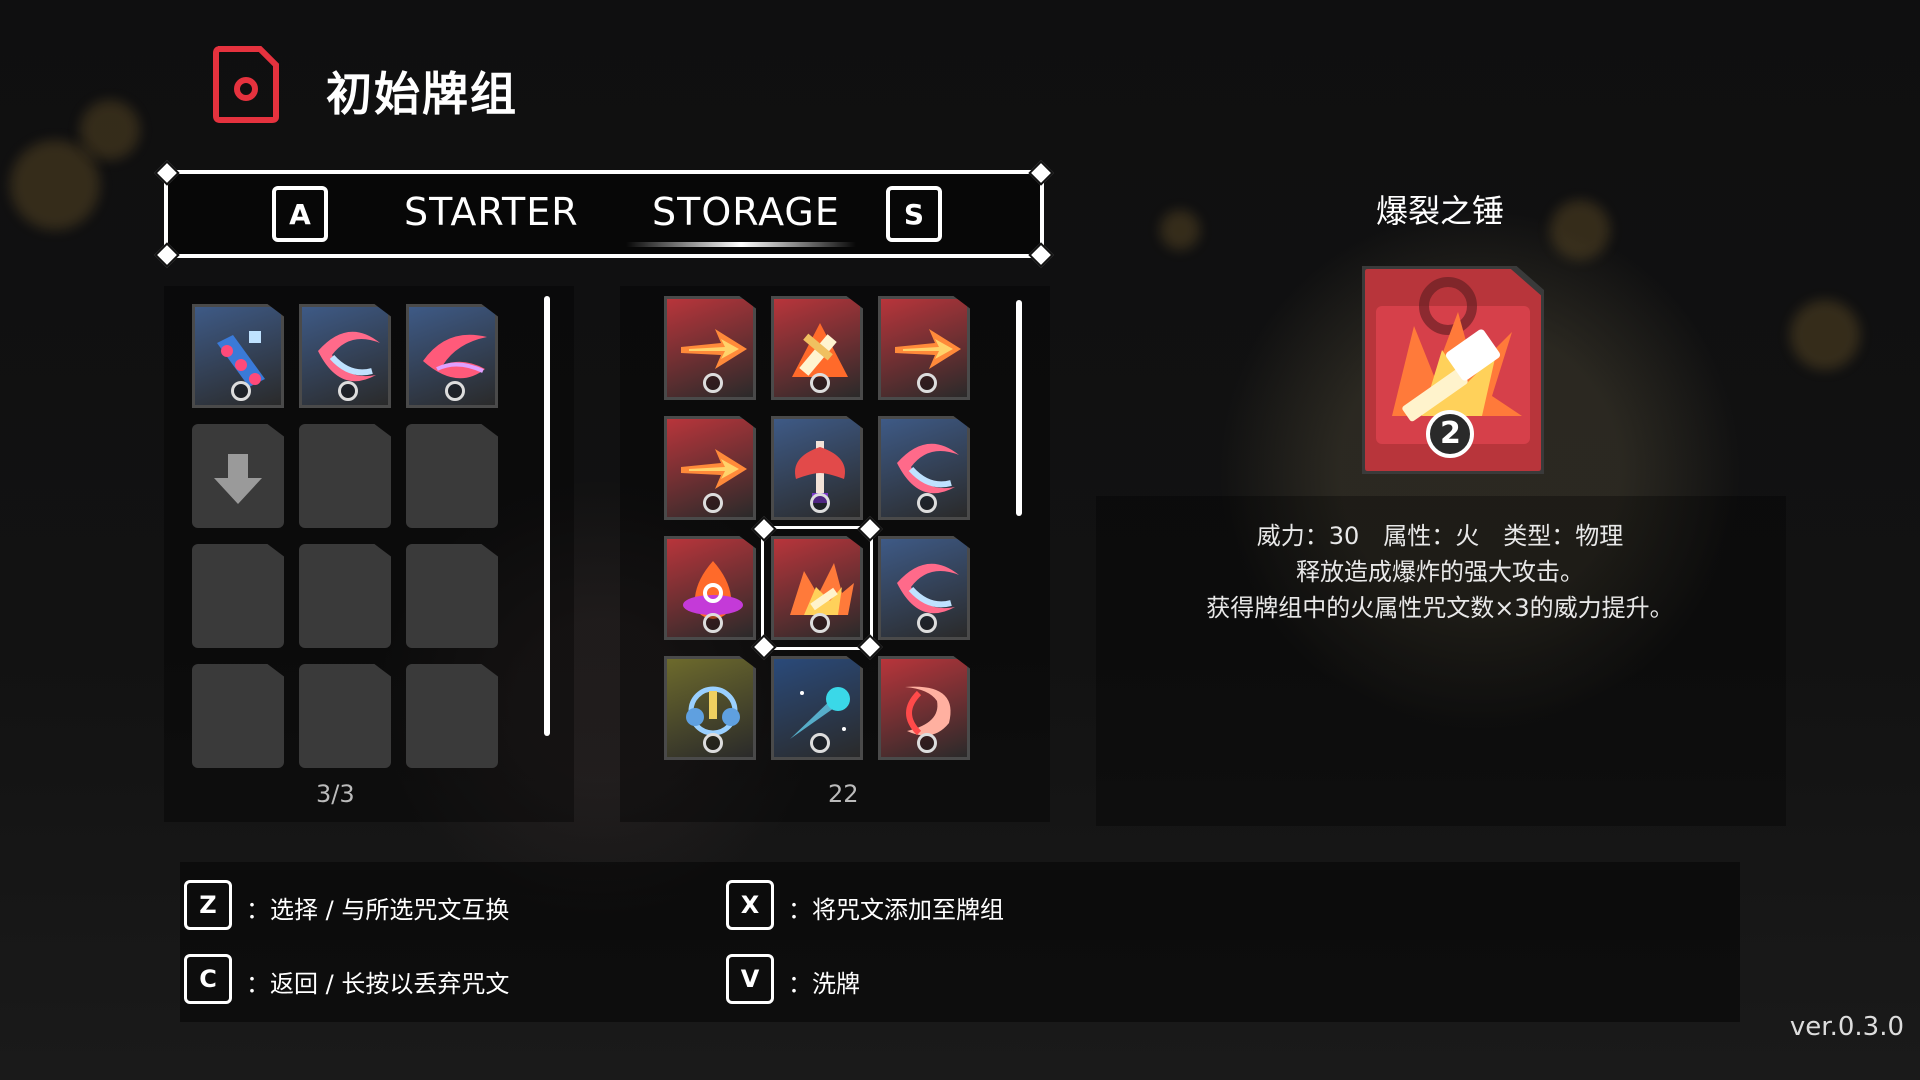 The height and width of the screenshot is (1080, 1920). I want to click on deck-drop-slot, so click(238, 476).